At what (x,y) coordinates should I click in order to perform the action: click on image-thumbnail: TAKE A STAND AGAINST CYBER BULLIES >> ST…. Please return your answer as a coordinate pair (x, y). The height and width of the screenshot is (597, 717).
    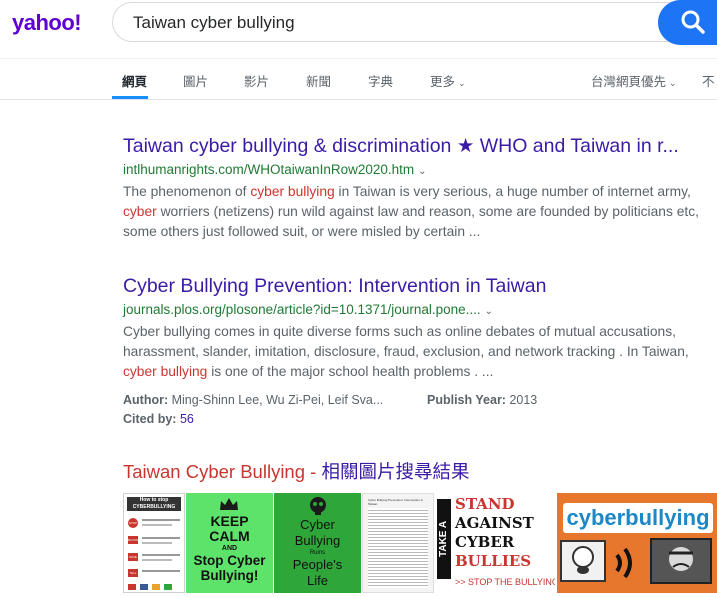
    Looking at the image, I should click on (495, 543).